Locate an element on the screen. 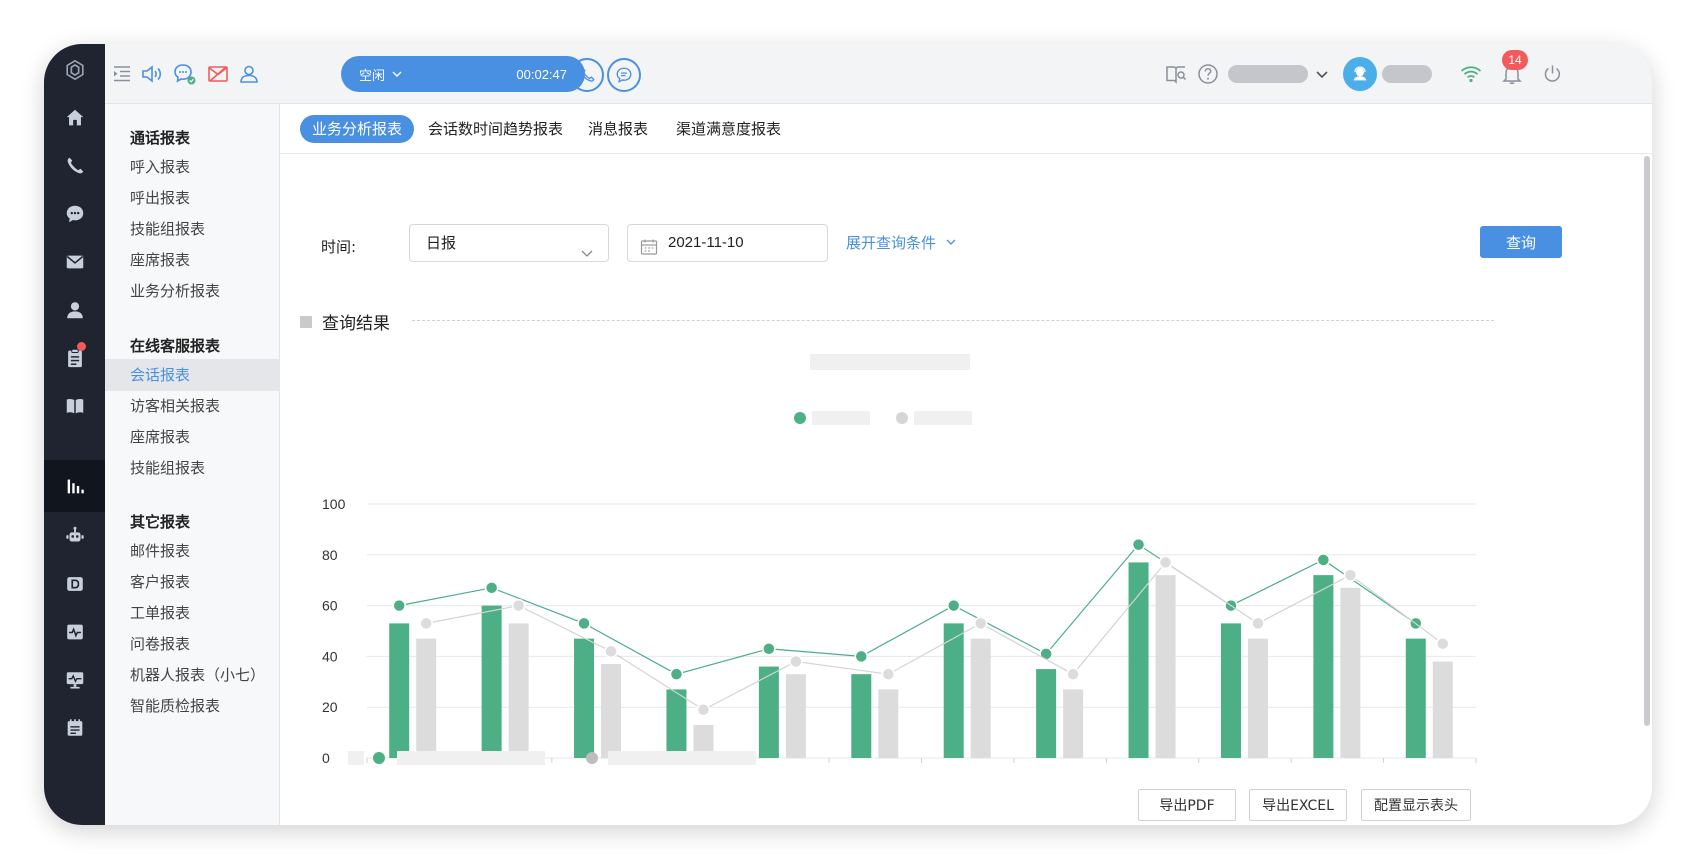 The width and height of the screenshot is (1696, 866). top-bar: 空闲 00:02:47 14 is located at coordinates (878, 74).